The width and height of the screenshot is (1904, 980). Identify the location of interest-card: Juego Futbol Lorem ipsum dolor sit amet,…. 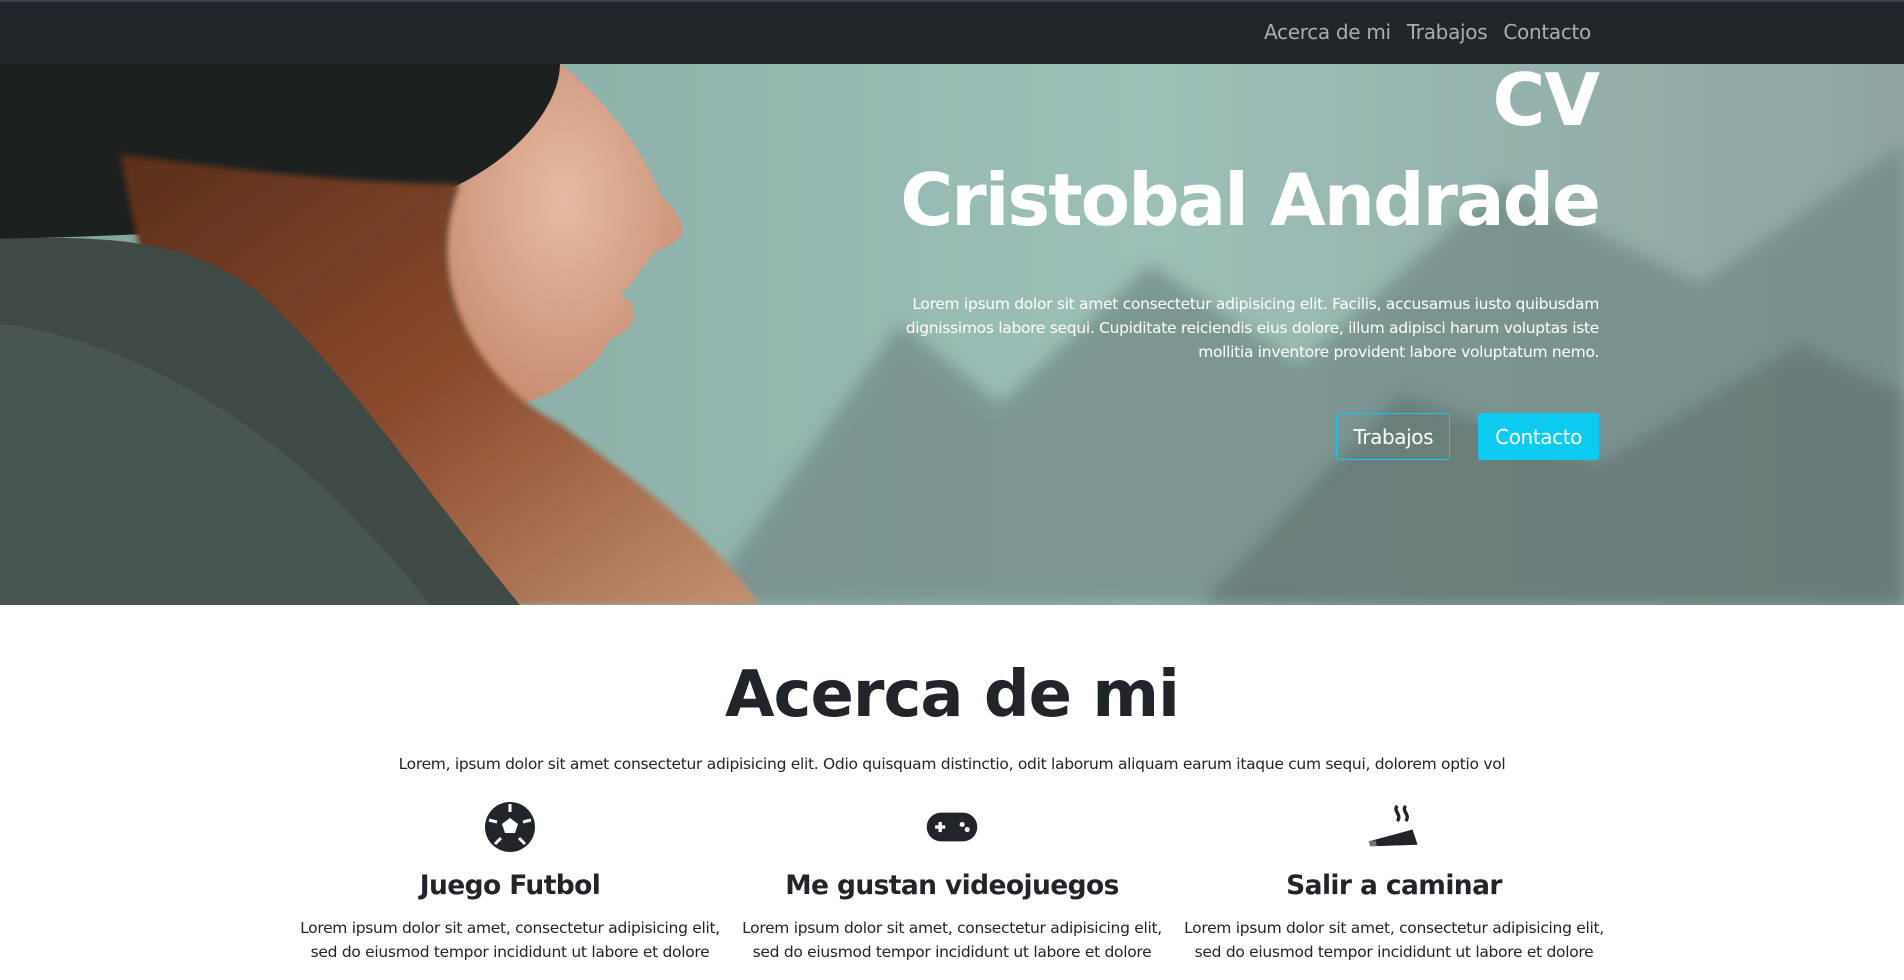
(510, 882).